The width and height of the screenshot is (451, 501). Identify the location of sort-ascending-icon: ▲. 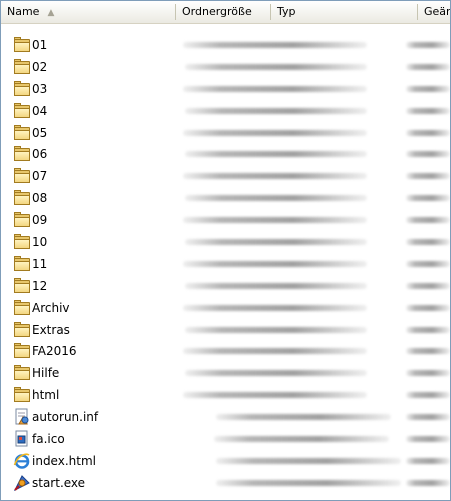
(51, 13).